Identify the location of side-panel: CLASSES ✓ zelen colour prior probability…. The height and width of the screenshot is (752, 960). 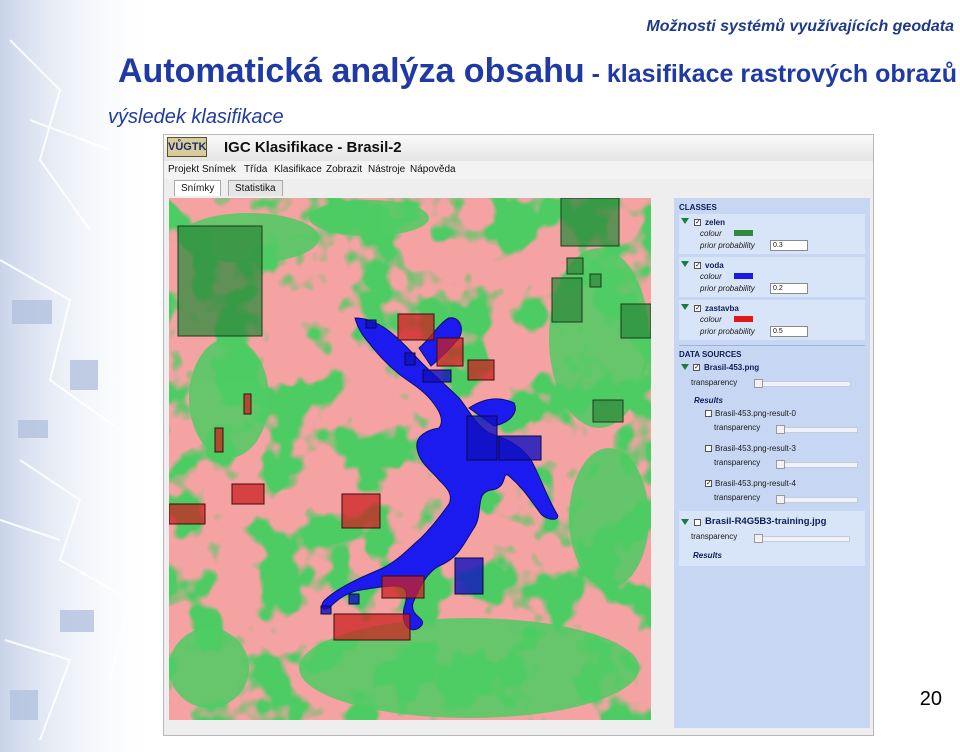
(772, 463).